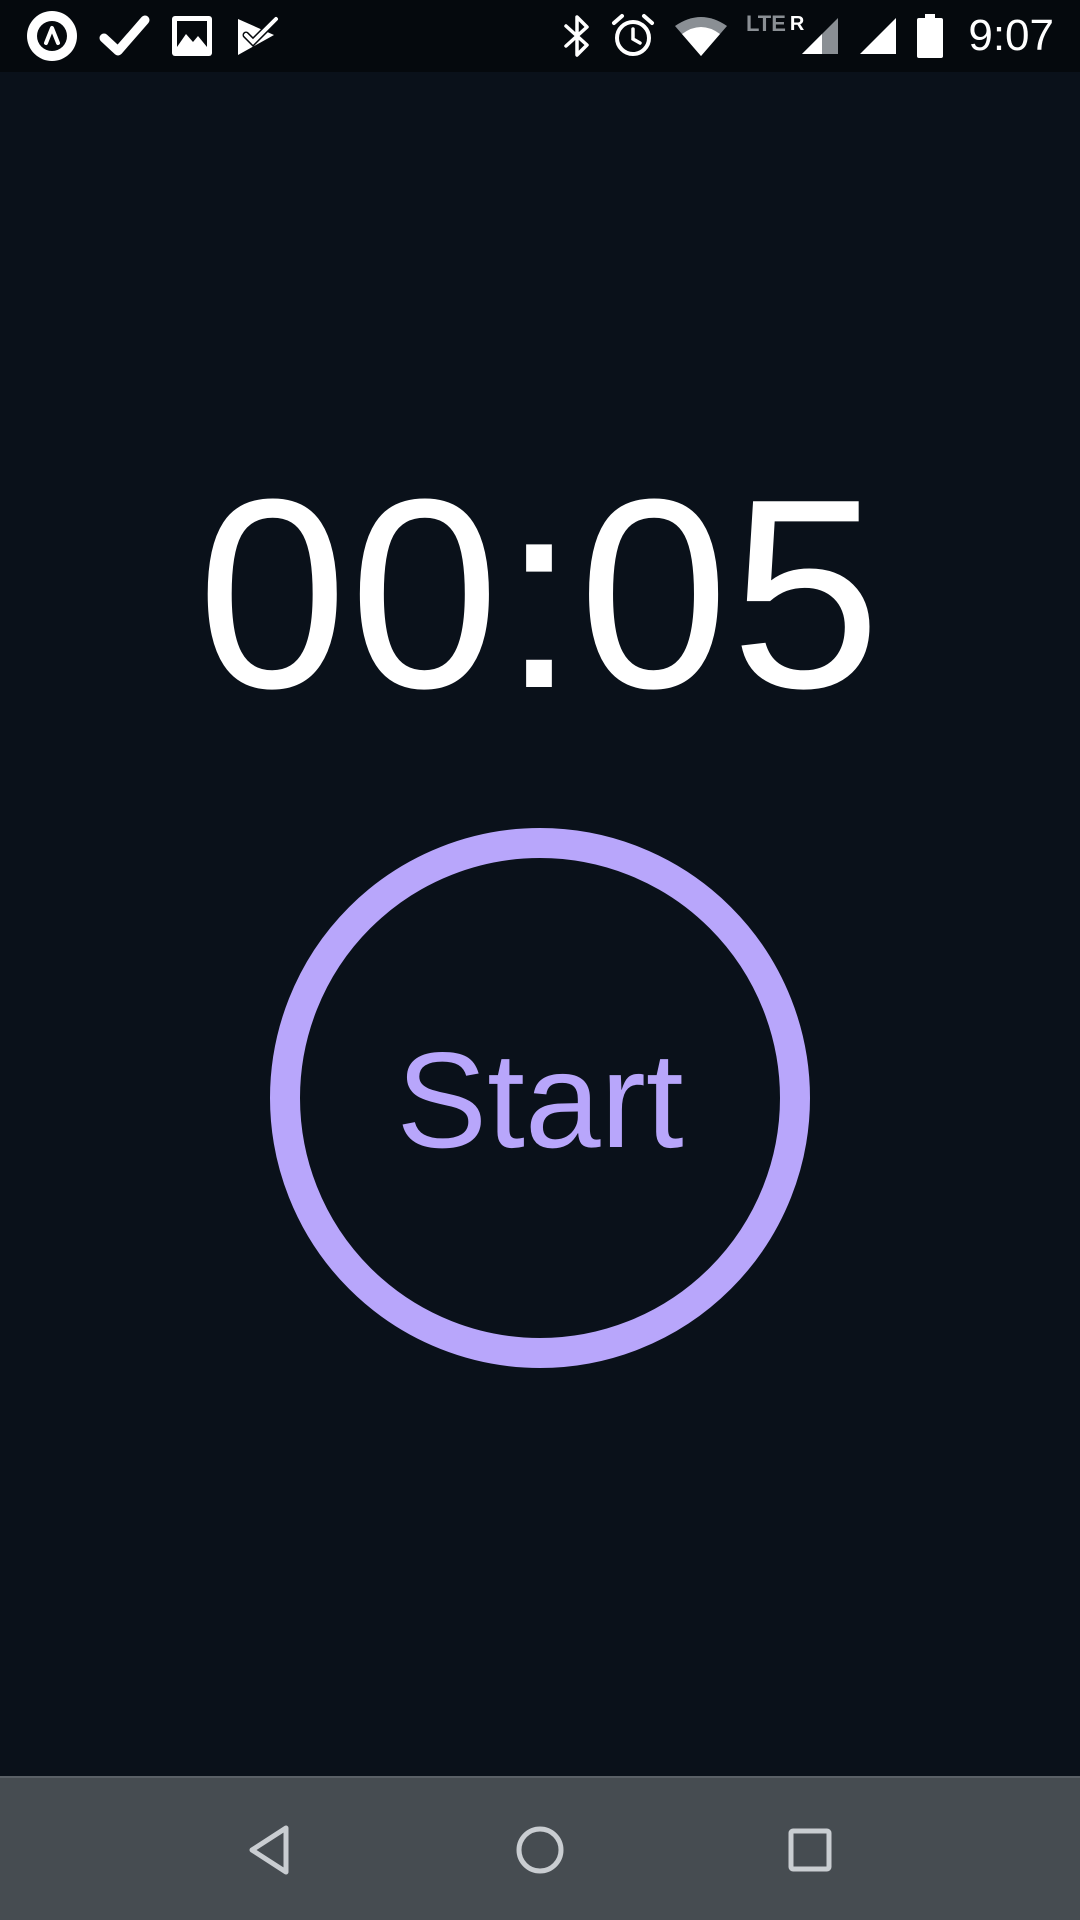 This screenshot has width=1080, height=1920. Describe the element at coordinates (701, 36) in the screenshot. I see `wifi-icon` at that location.